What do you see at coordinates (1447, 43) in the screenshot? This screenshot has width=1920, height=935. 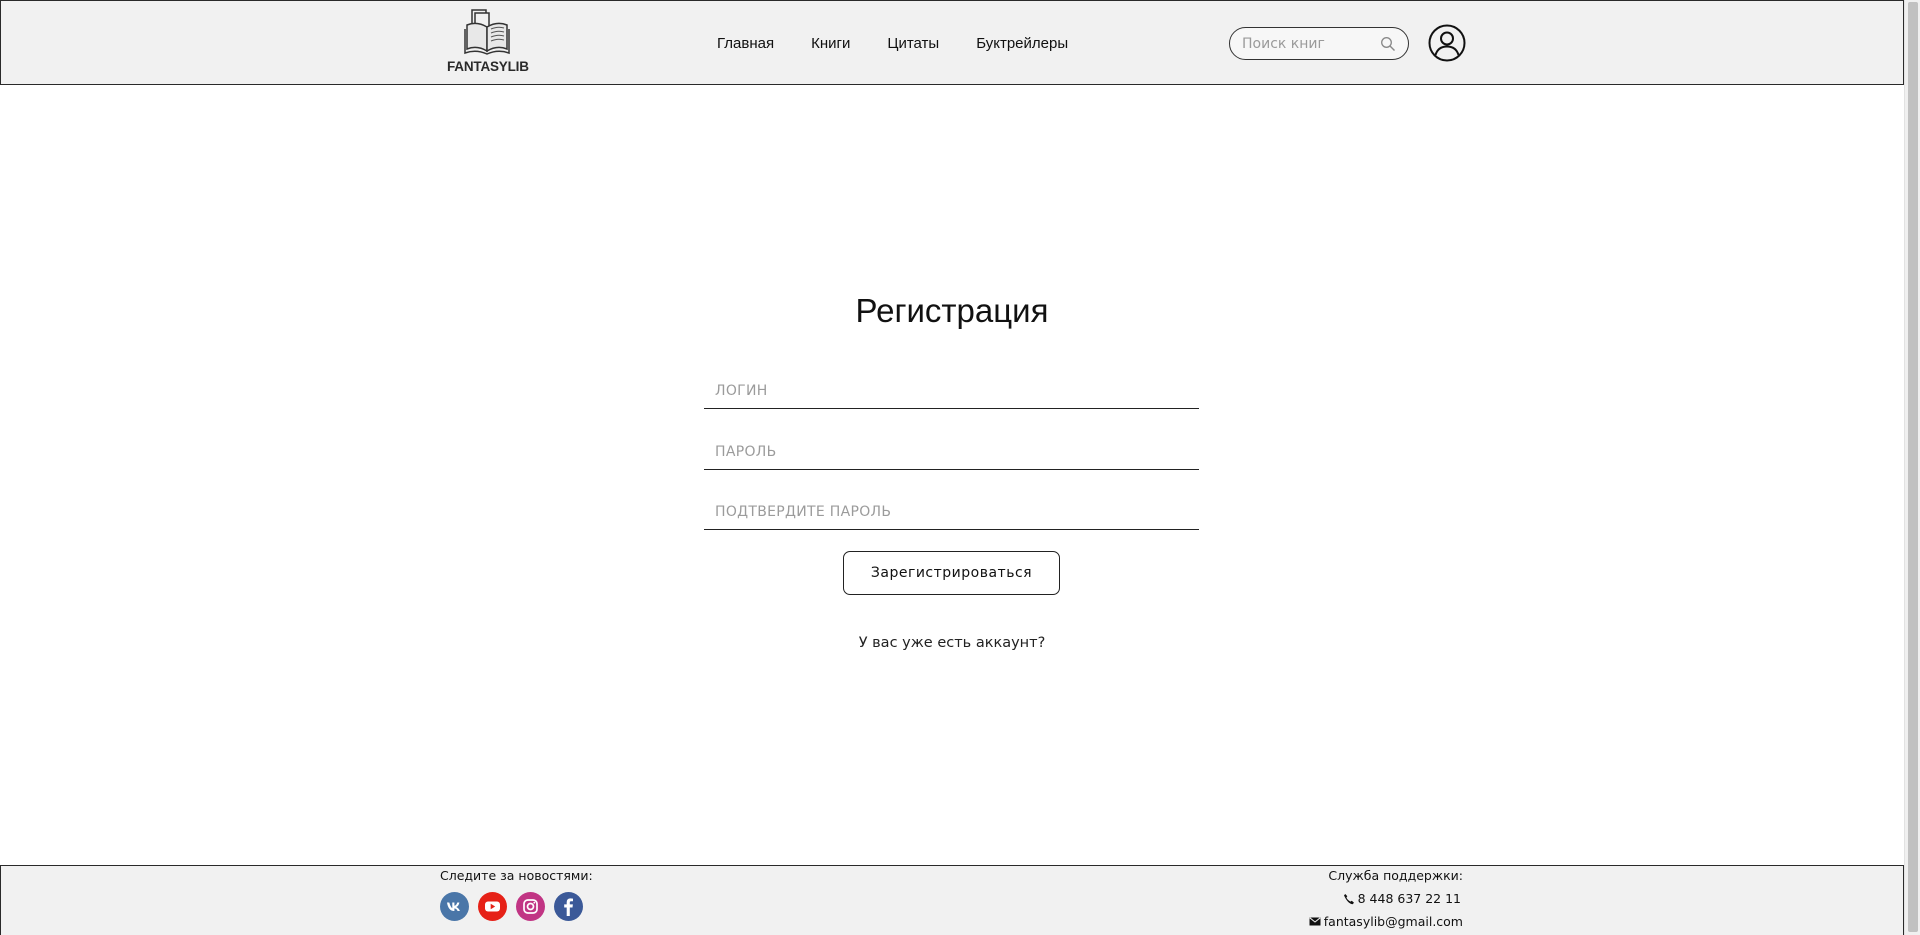 I see `user-icon` at bounding box center [1447, 43].